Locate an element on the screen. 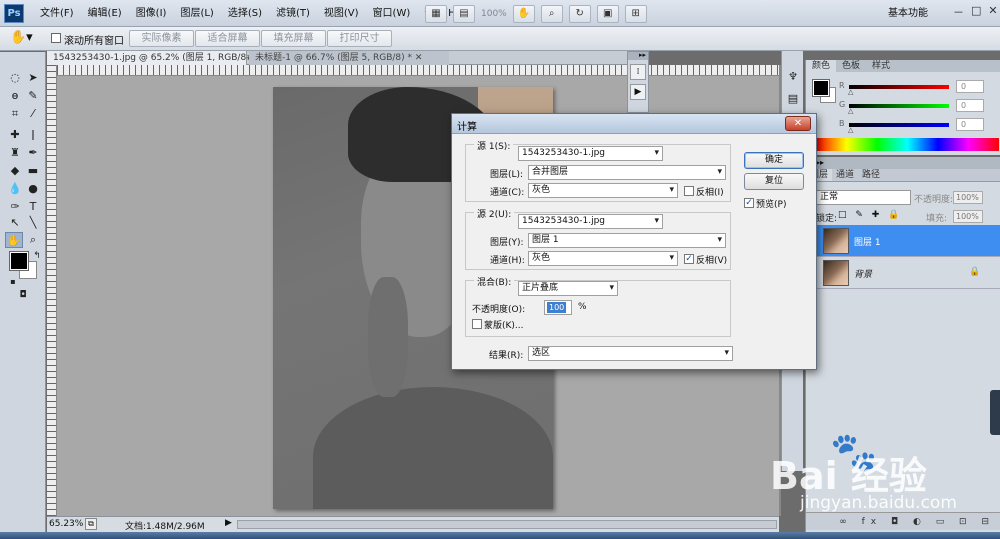  blue-slider-thumb: △ is located at coordinates (850, 130).